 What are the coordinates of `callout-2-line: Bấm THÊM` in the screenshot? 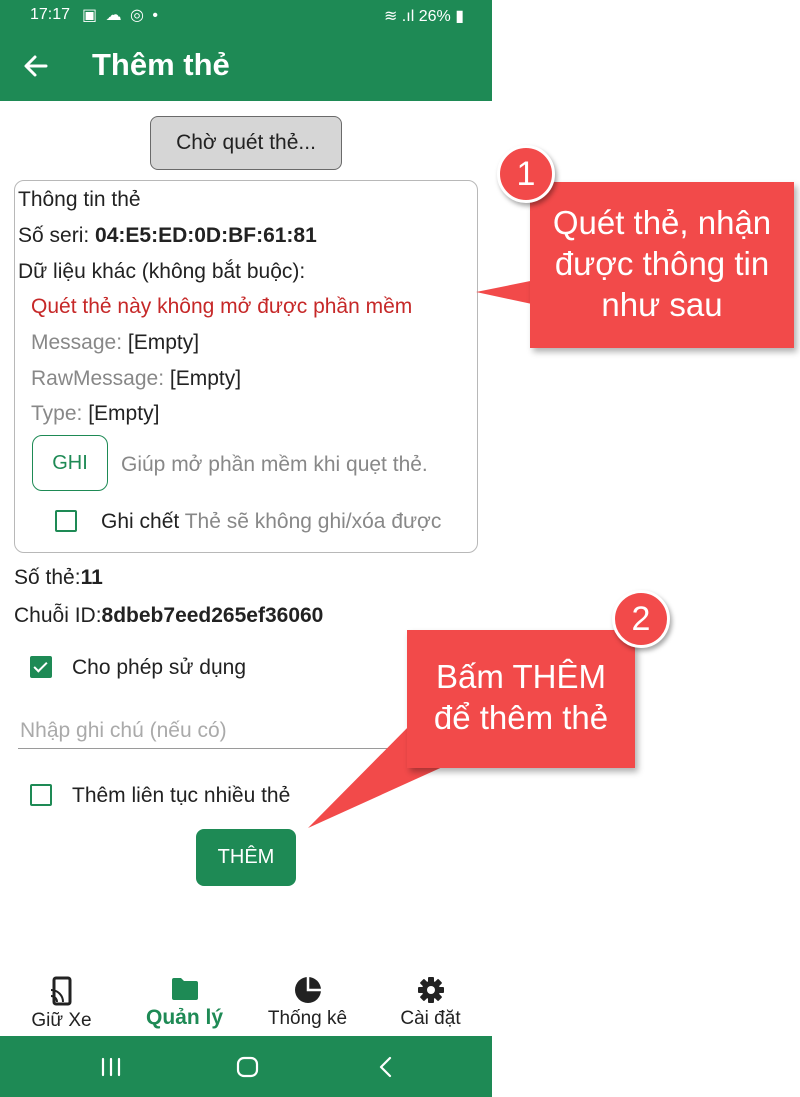 It's located at (521, 676).